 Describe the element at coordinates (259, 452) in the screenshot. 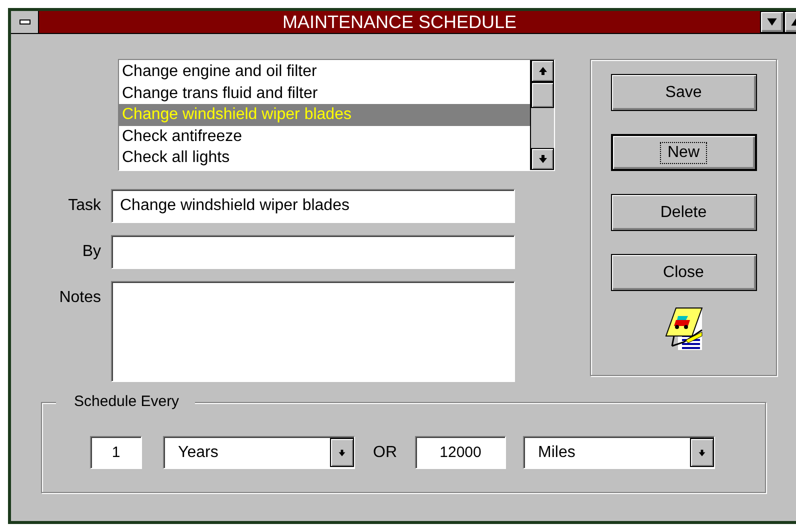

I see `unit-dropdown: Years` at that location.